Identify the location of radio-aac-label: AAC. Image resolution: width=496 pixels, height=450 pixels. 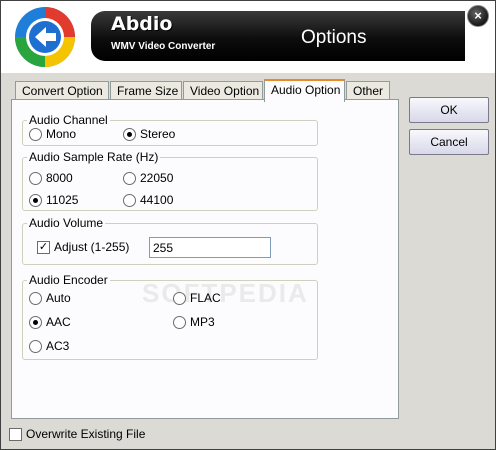
(58, 322).